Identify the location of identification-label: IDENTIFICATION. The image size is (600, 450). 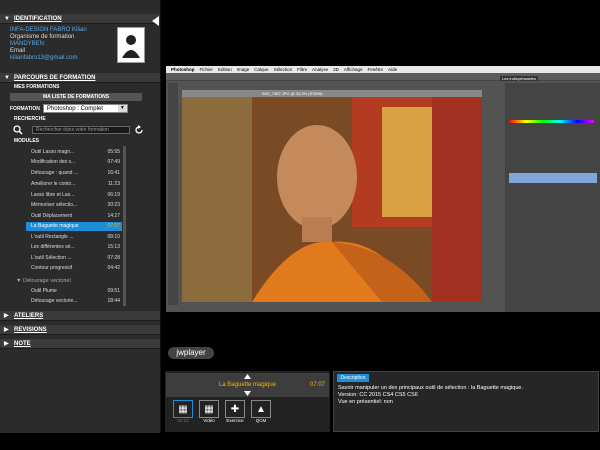
(38, 19).